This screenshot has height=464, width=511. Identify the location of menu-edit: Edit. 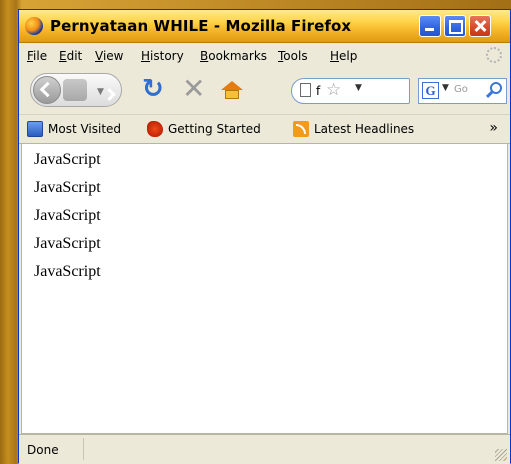
(70, 56).